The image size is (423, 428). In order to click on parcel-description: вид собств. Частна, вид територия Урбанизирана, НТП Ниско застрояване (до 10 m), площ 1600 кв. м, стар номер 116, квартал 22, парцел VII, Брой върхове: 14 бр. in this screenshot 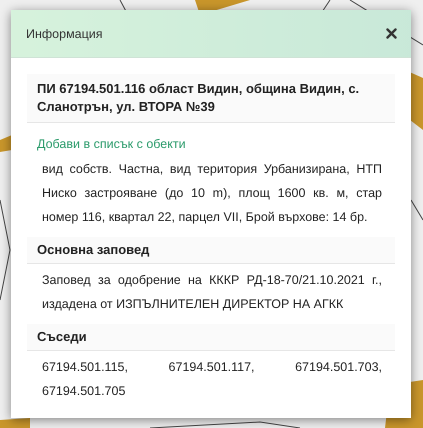, I will do `click(212, 193)`.